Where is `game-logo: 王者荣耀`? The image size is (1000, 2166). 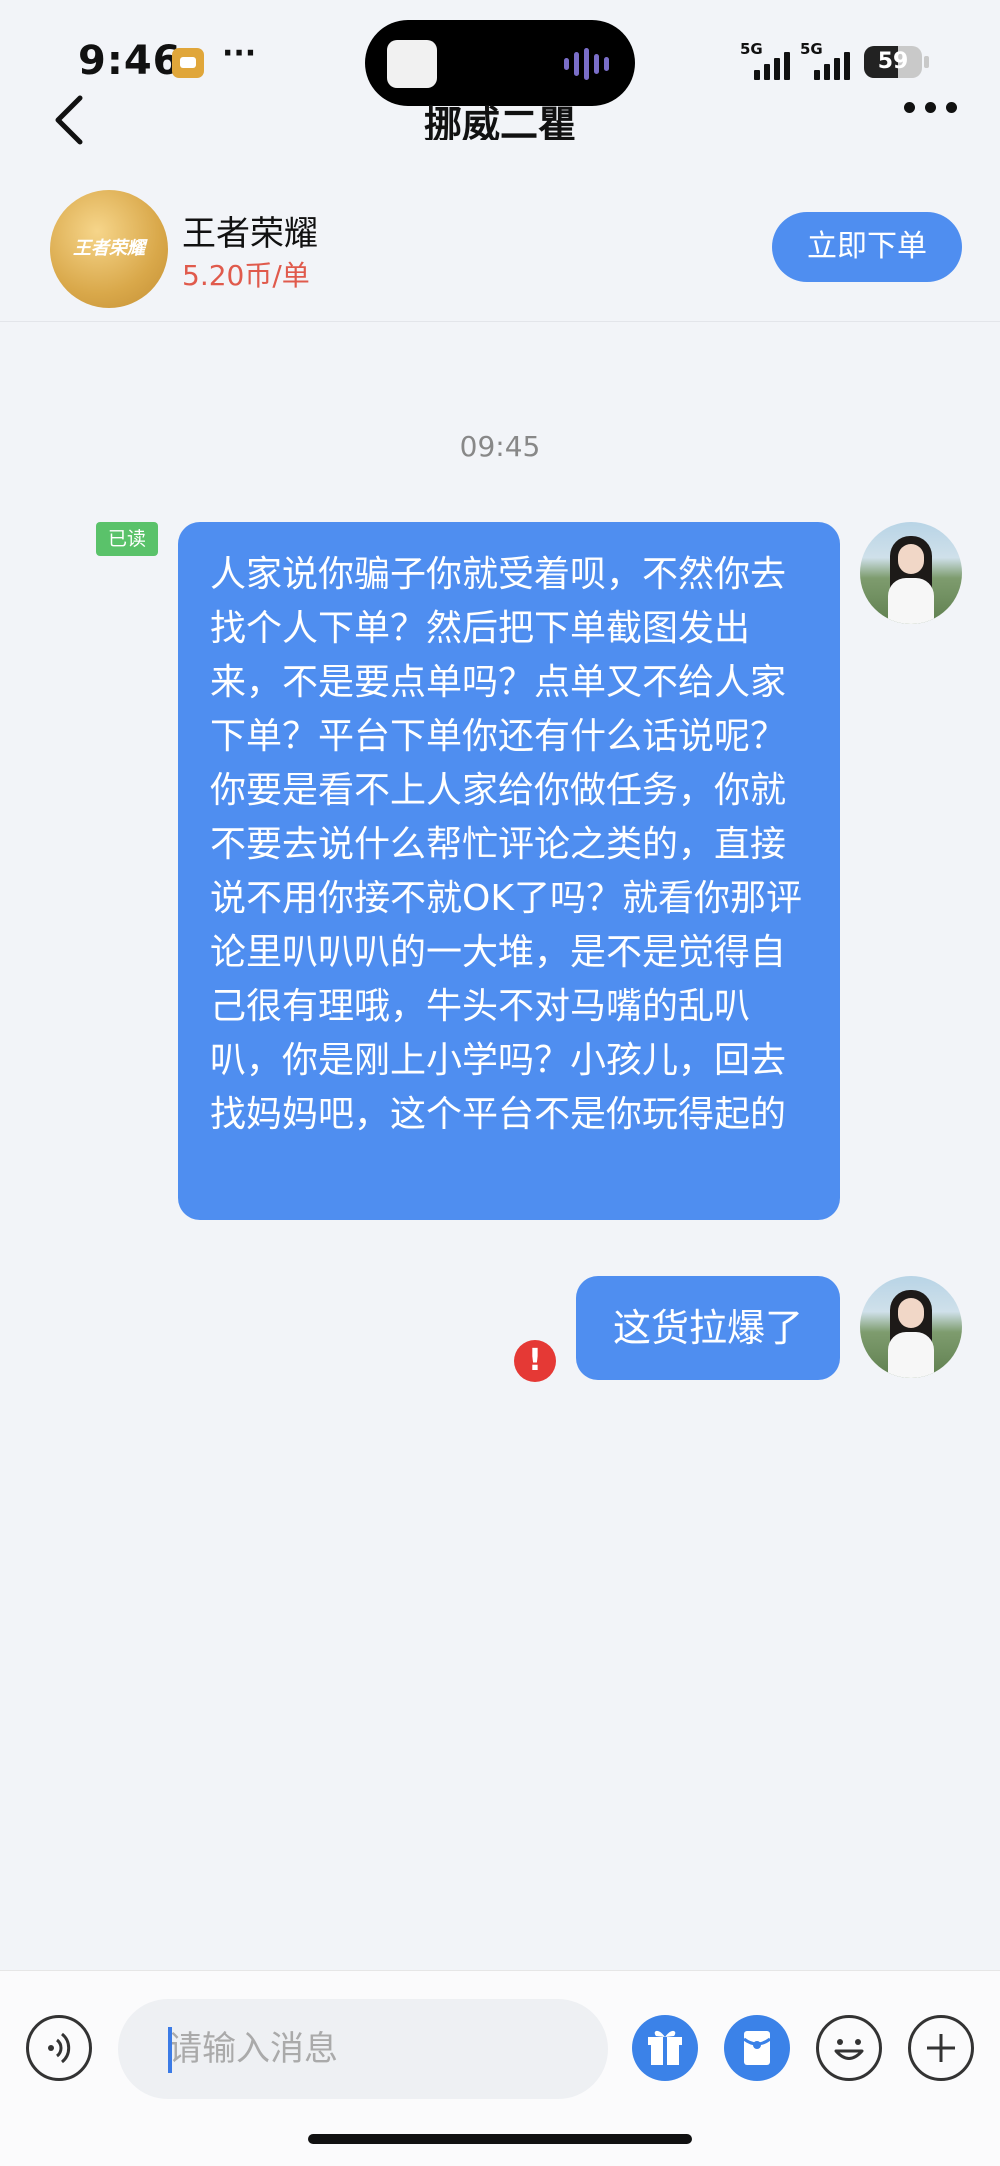
game-logo: 王者荣耀 is located at coordinates (109, 249).